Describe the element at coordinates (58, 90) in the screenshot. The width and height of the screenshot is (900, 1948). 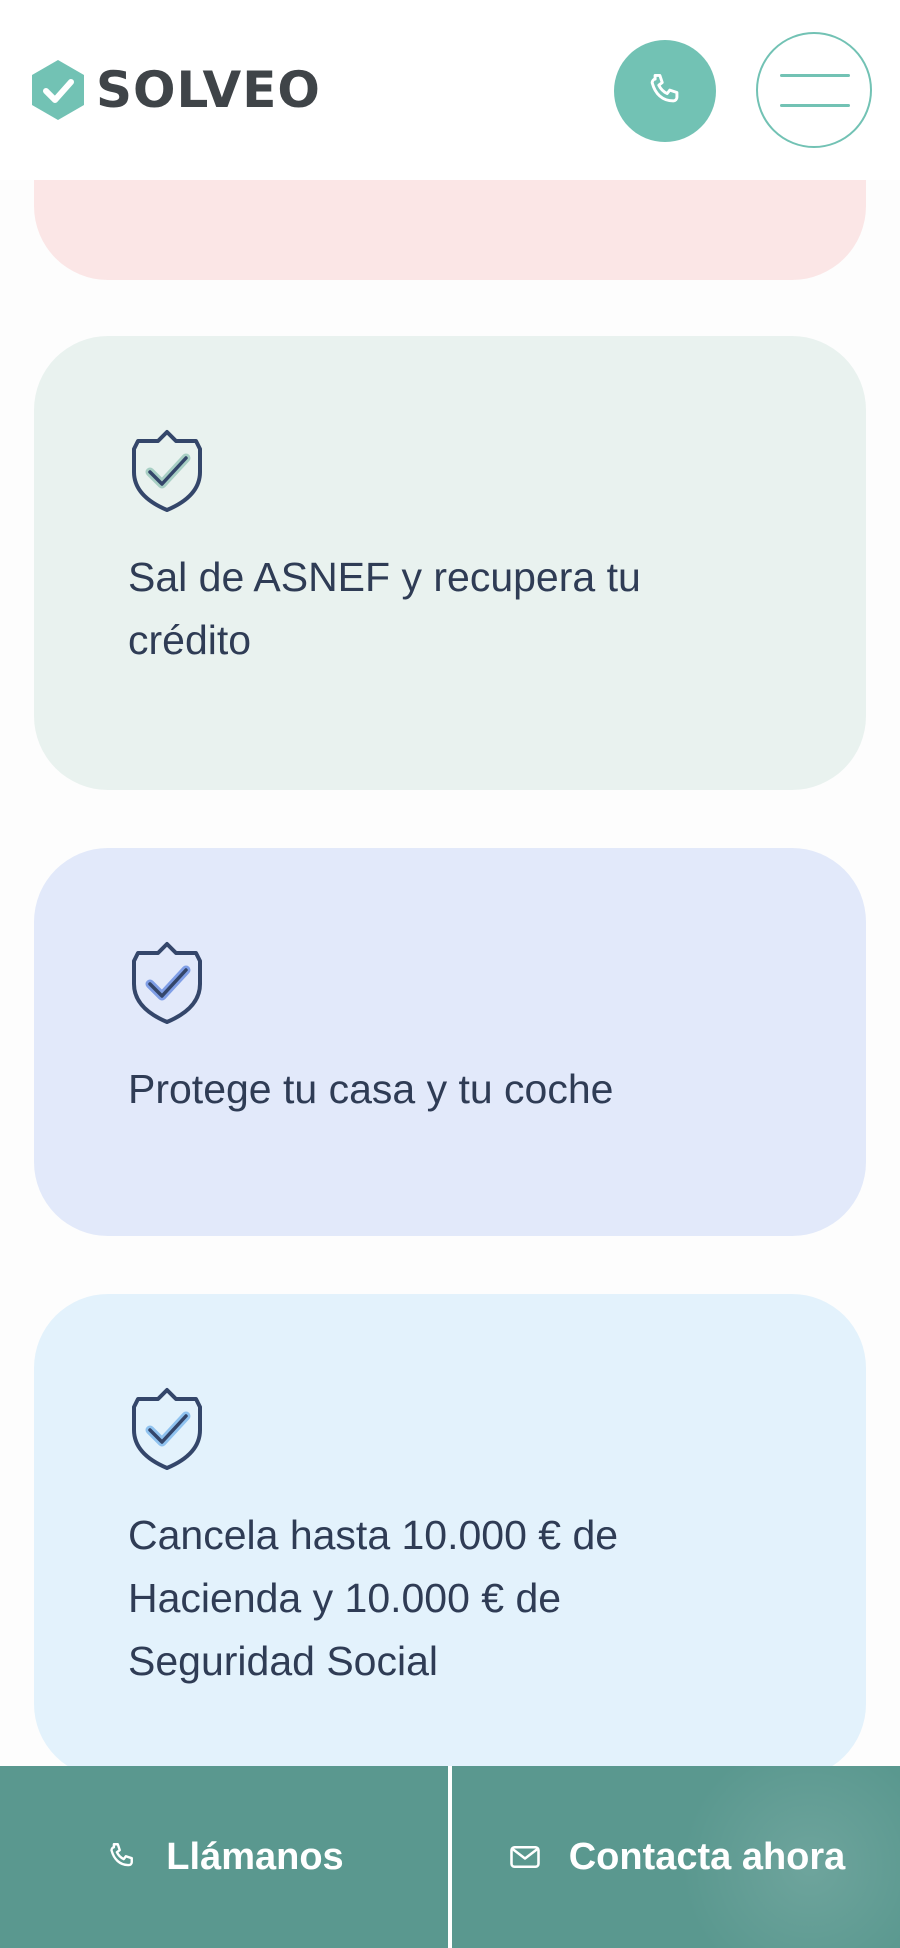
I see `check-hexagon-icon` at that location.